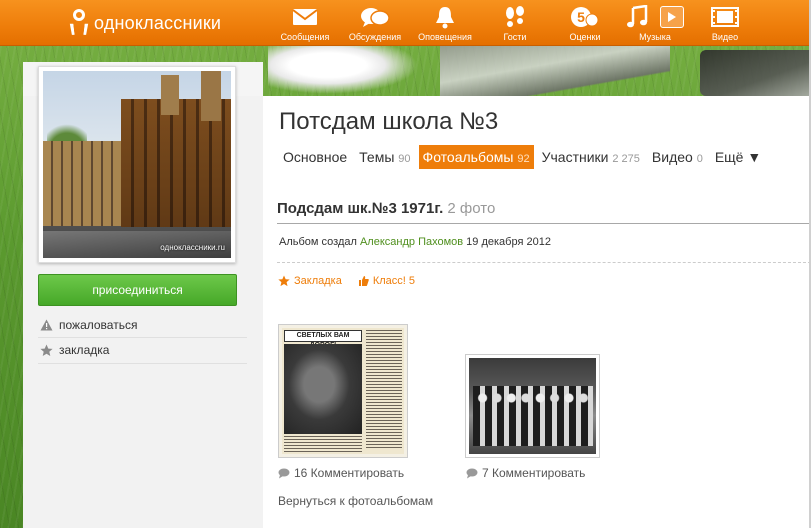  What do you see at coordinates (626, 159) in the screenshot?
I see `tab-count: 2 275` at bounding box center [626, 159].